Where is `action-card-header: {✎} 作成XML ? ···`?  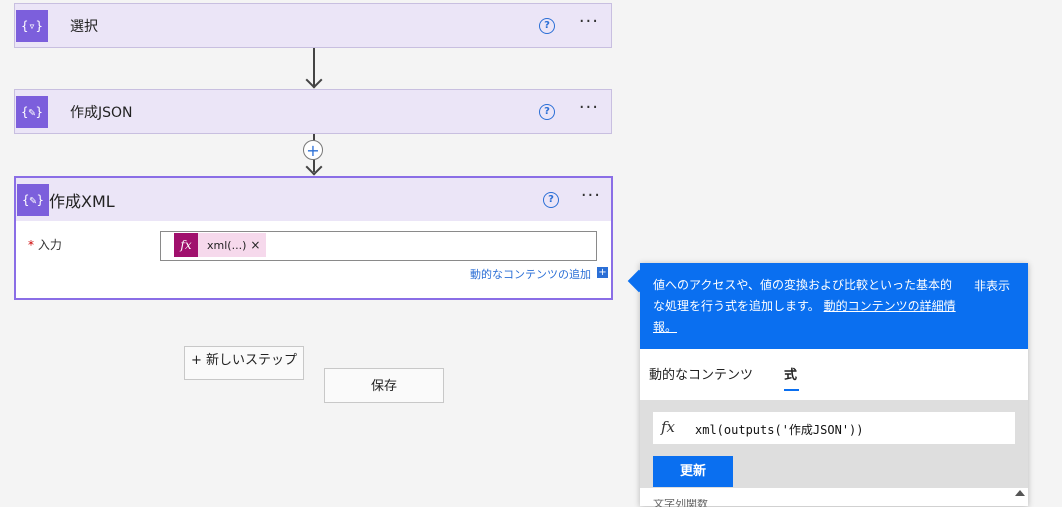 action-card-header: {✎} 作成XML ? ··· is located at coordinates (313, 199).